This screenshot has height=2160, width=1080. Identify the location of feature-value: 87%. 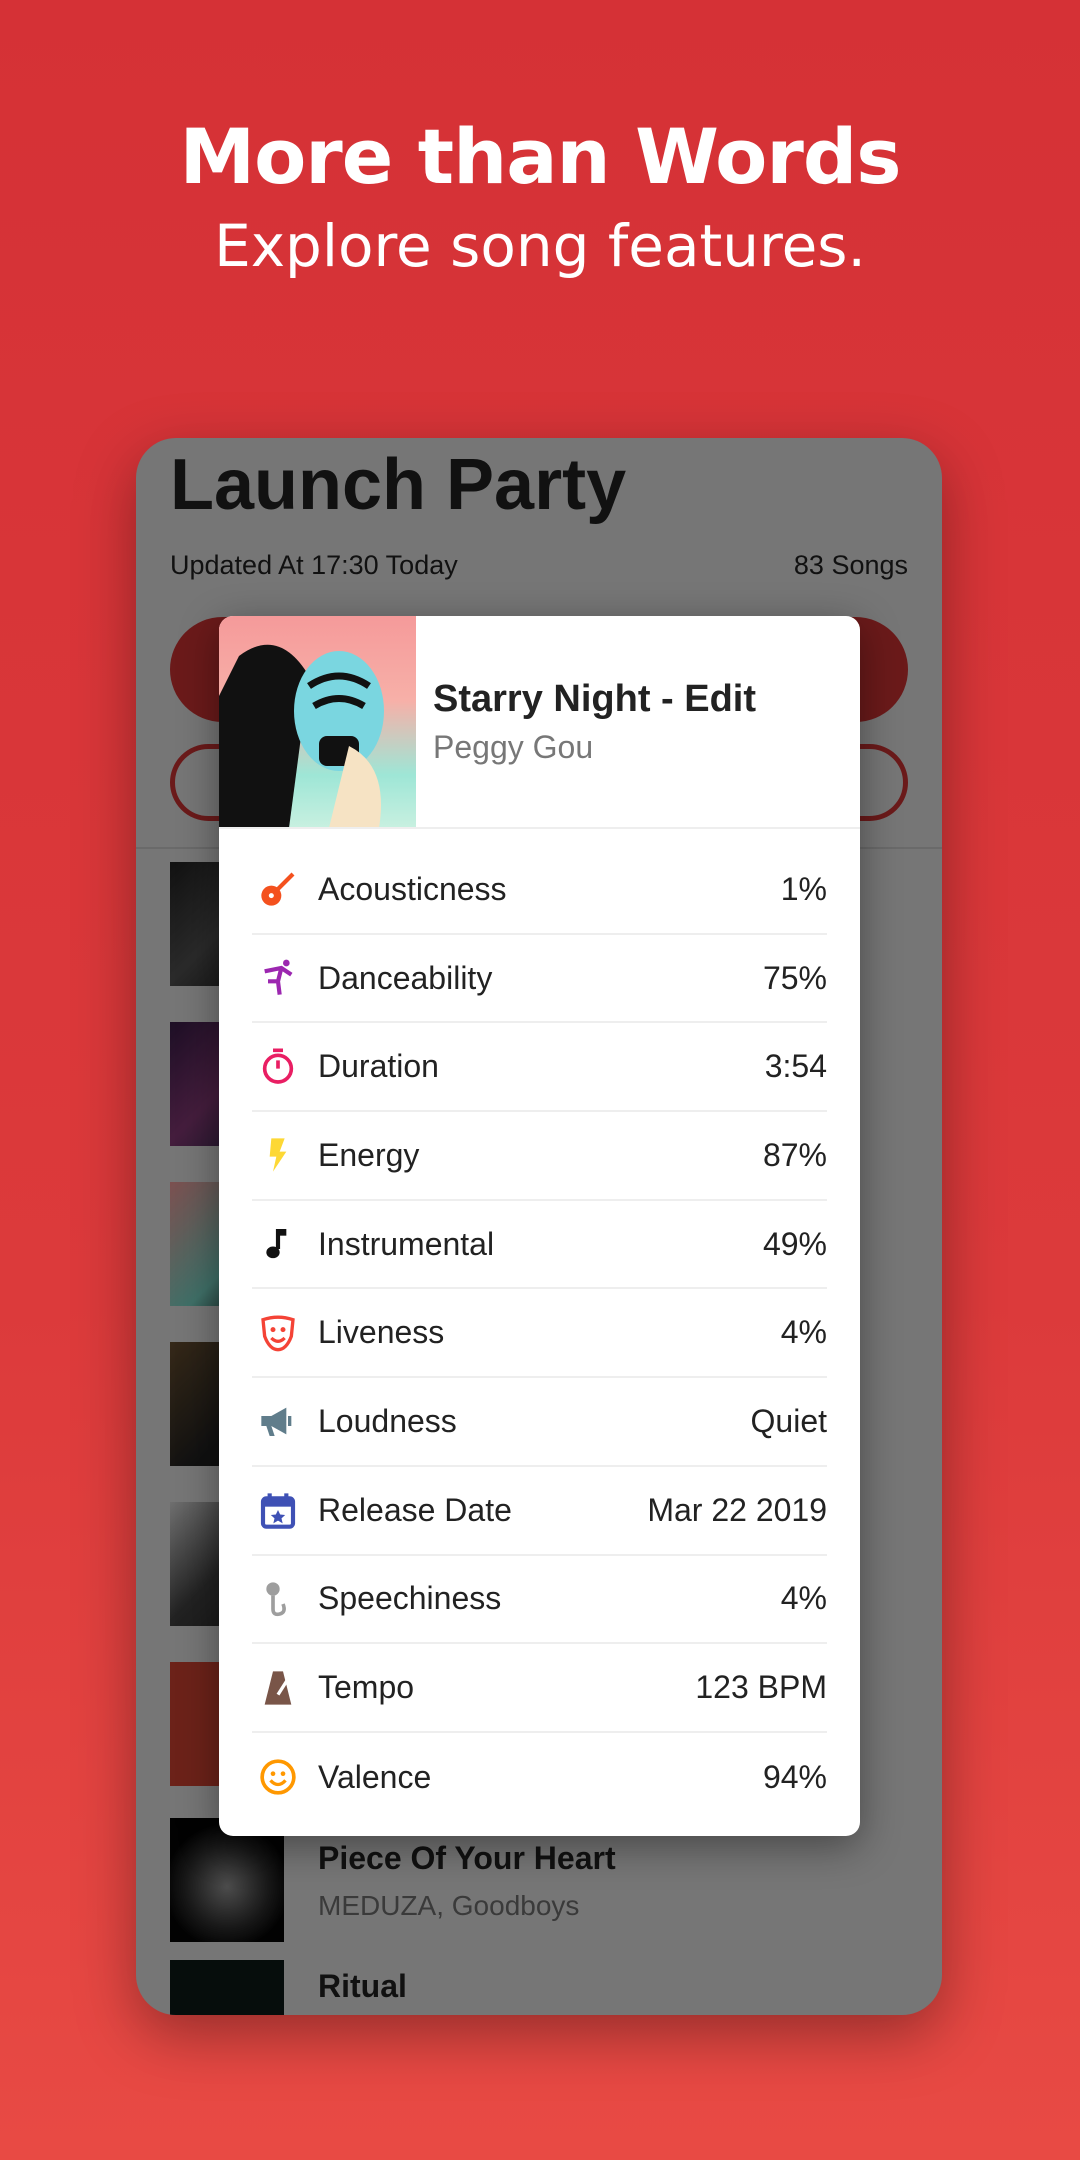
(794, 1154).